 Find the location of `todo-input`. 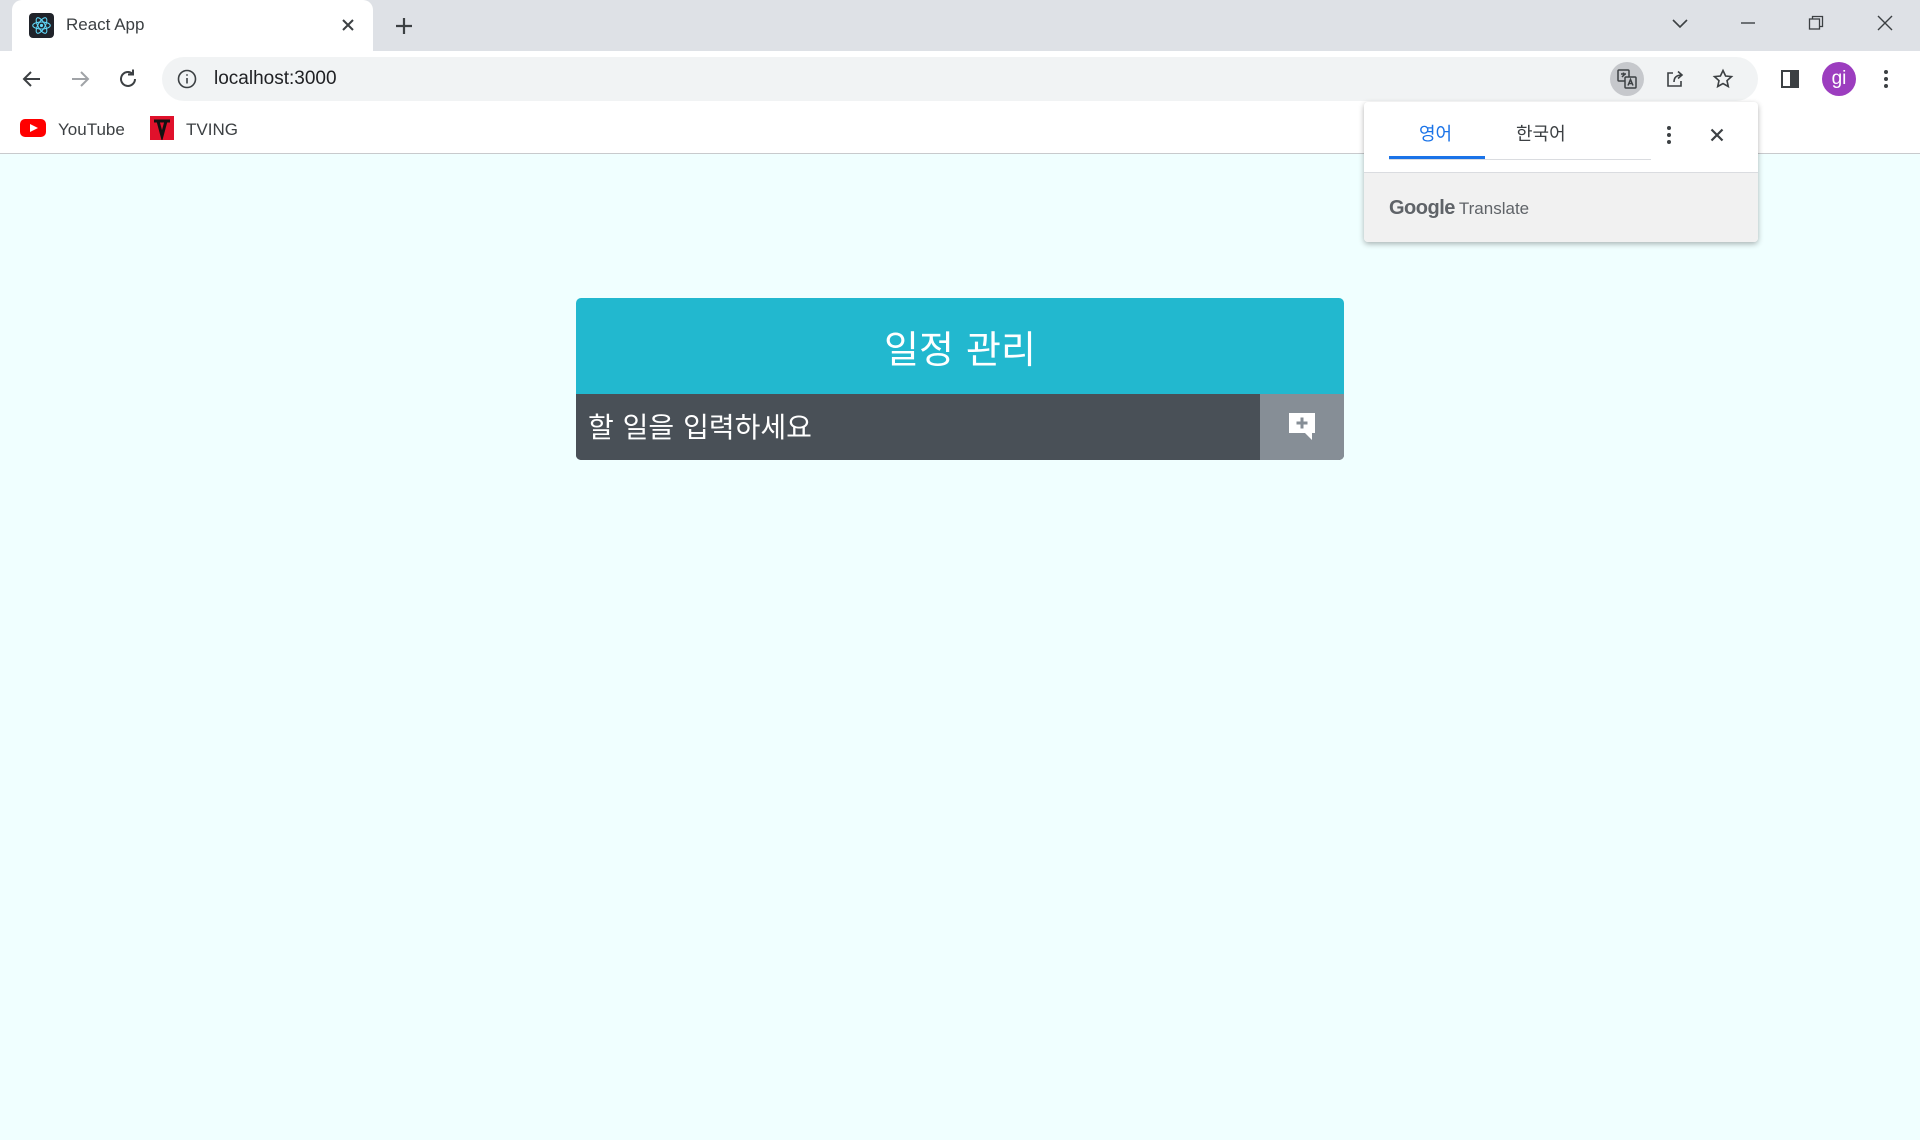

todo-input is located at coordinates (918, 427).